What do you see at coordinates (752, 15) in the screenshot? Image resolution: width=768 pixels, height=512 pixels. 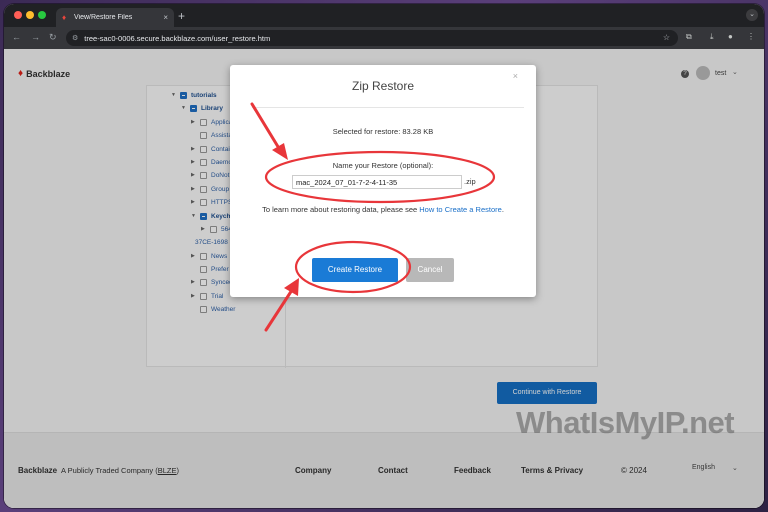 I see `tab-search-icon: ⌄` at bounding box center [752, 15].